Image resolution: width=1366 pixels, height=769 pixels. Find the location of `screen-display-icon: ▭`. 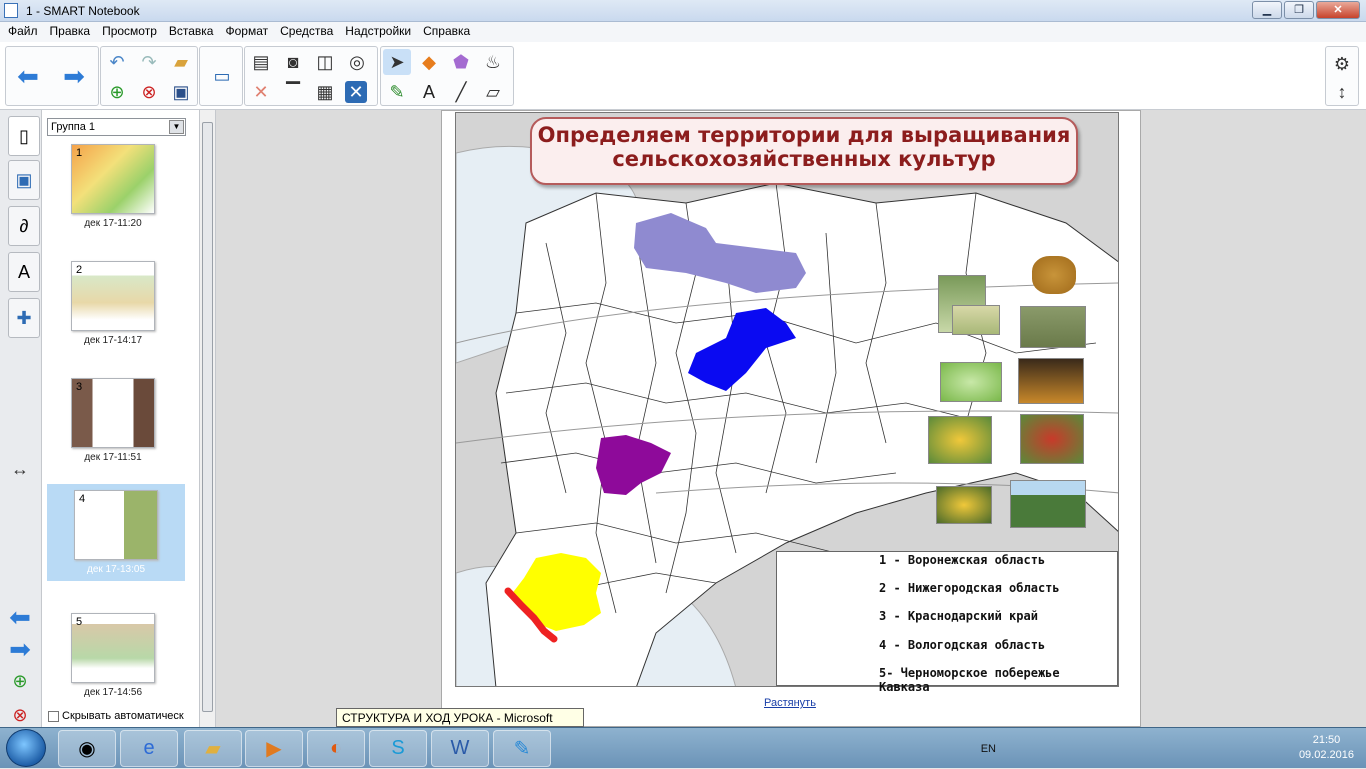

screen-display-icon: ▭ is located at coordinates (222, 76).